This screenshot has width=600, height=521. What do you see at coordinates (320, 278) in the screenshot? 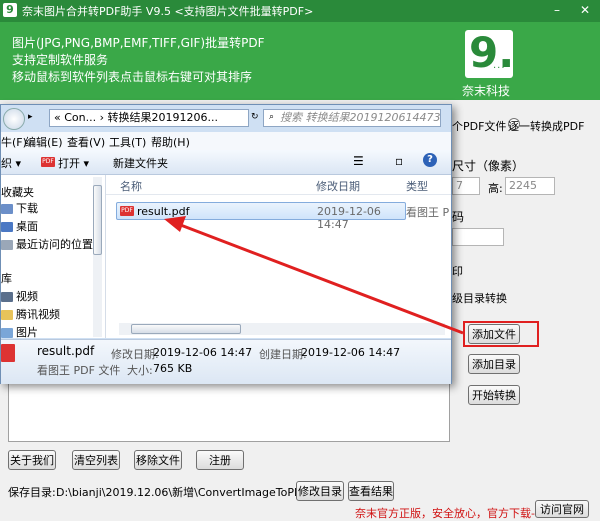
I see `arrow-shaft` at bounding box center [320, 278].